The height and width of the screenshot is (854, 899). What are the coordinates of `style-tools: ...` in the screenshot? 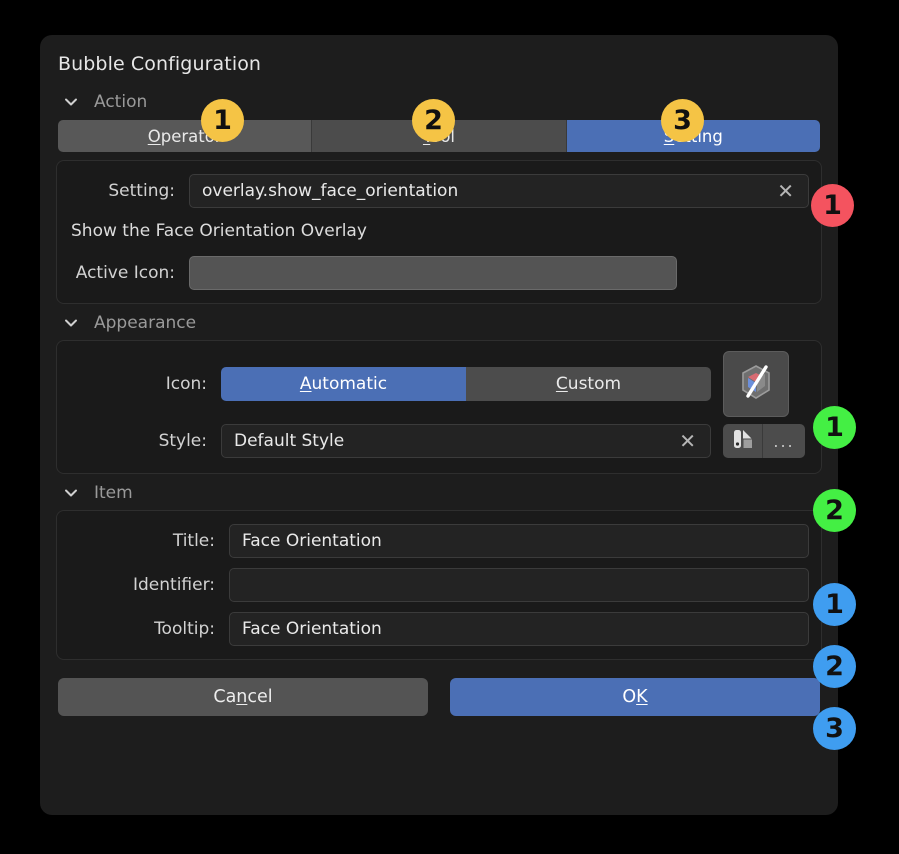 It's located at (764, 441).